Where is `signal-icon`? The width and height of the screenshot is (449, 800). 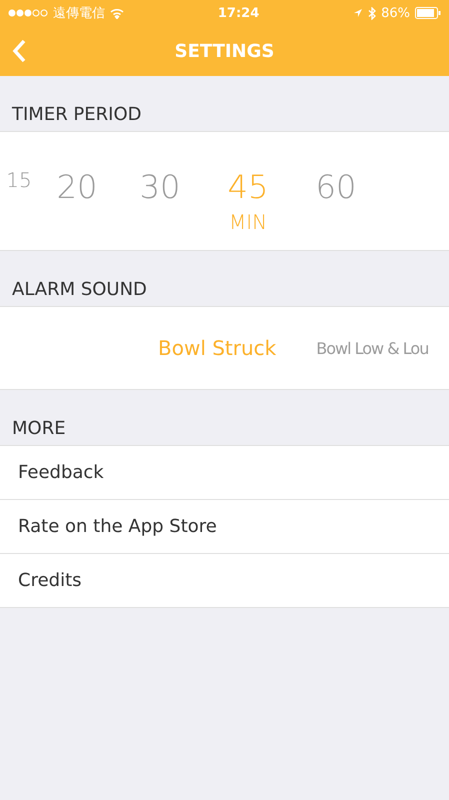
signal-icon is located at coordinates (28, 13).